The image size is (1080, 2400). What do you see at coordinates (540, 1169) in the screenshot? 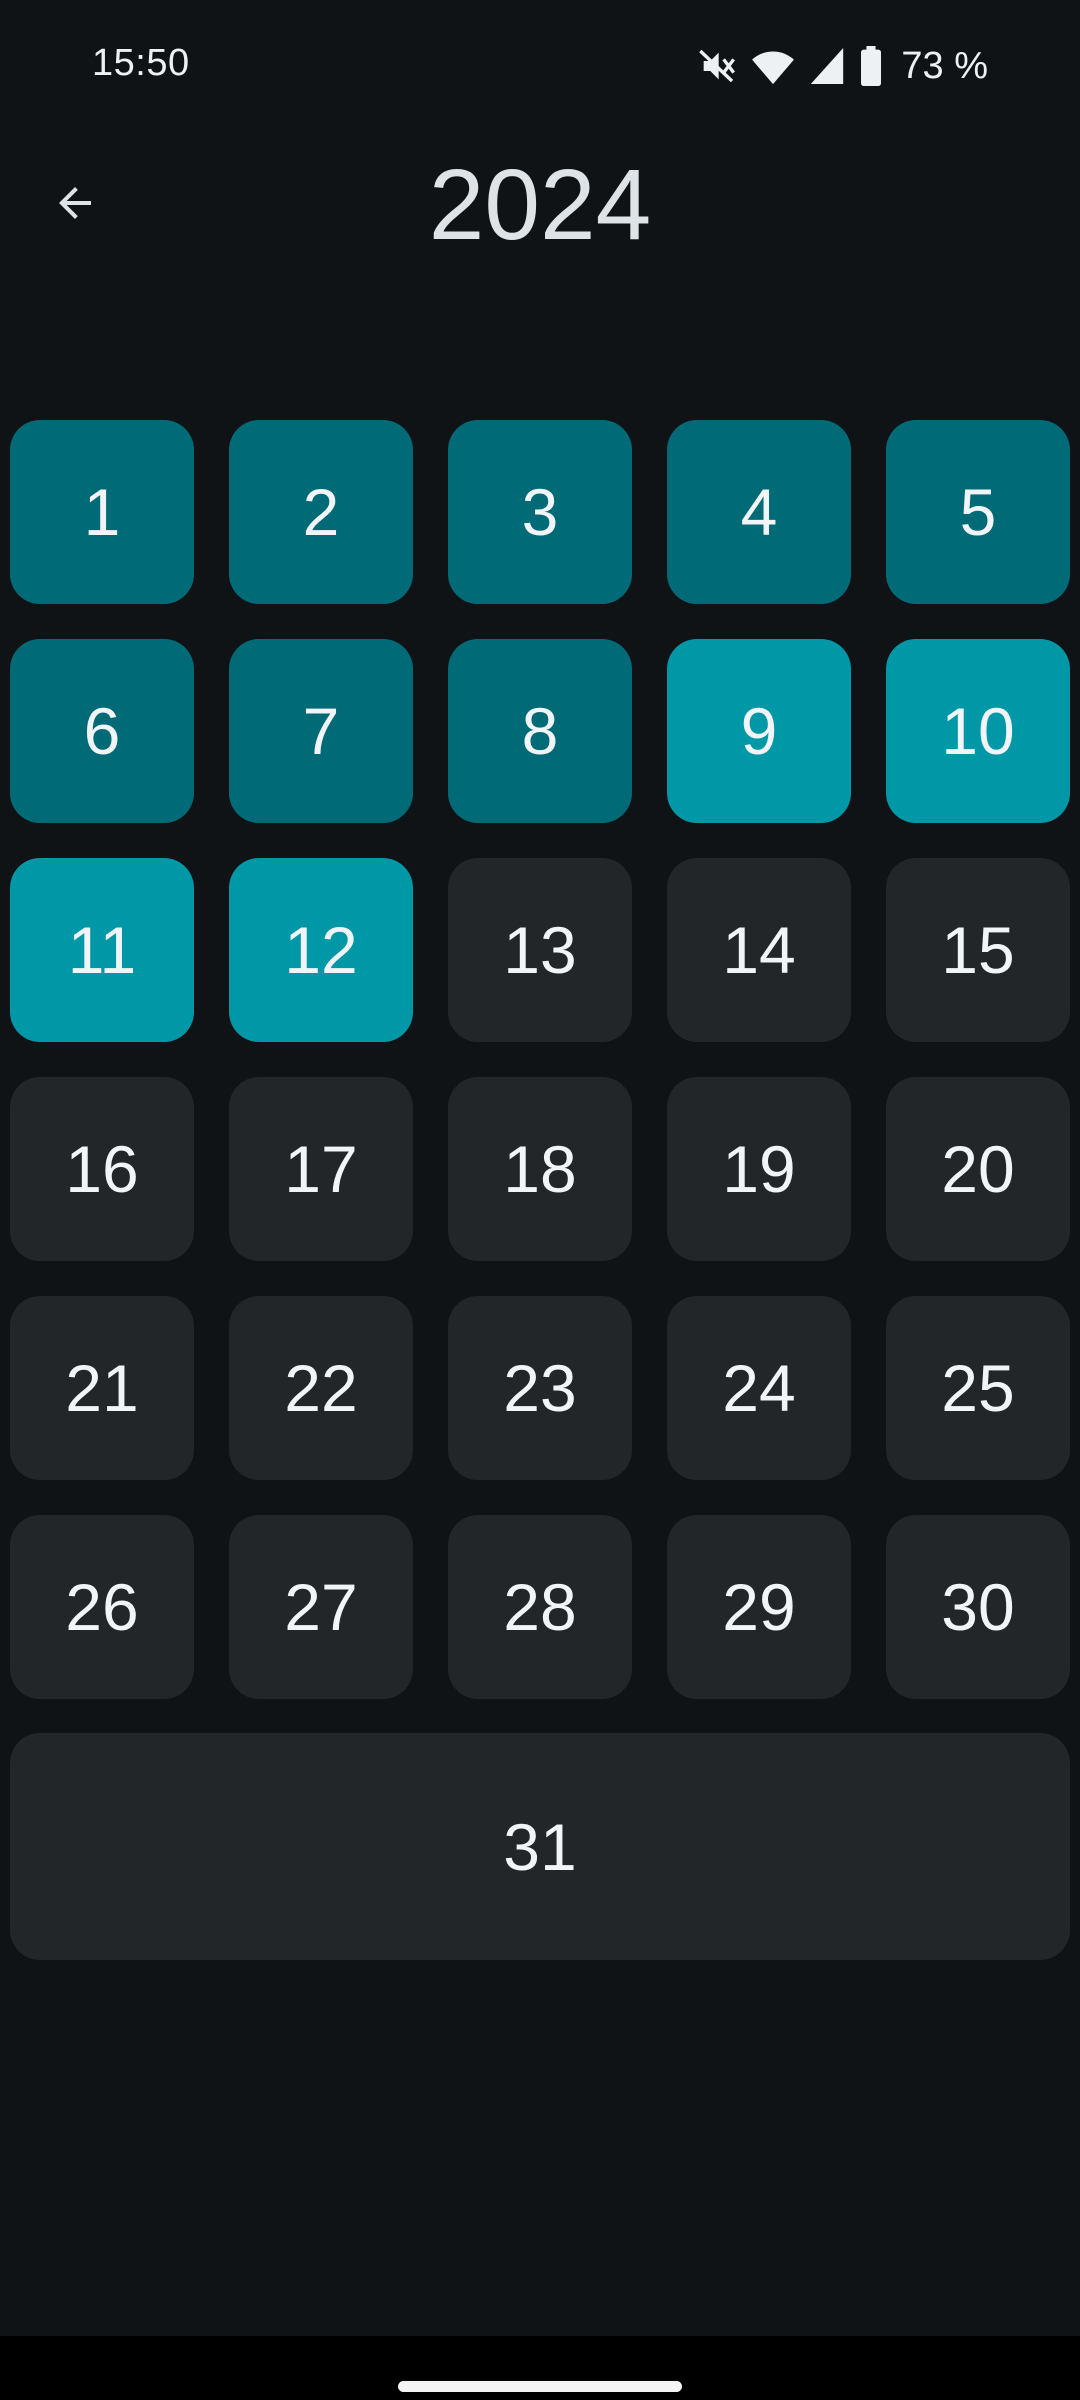
I see `day-tile-18: 18` at bounding box center [540, 1169].